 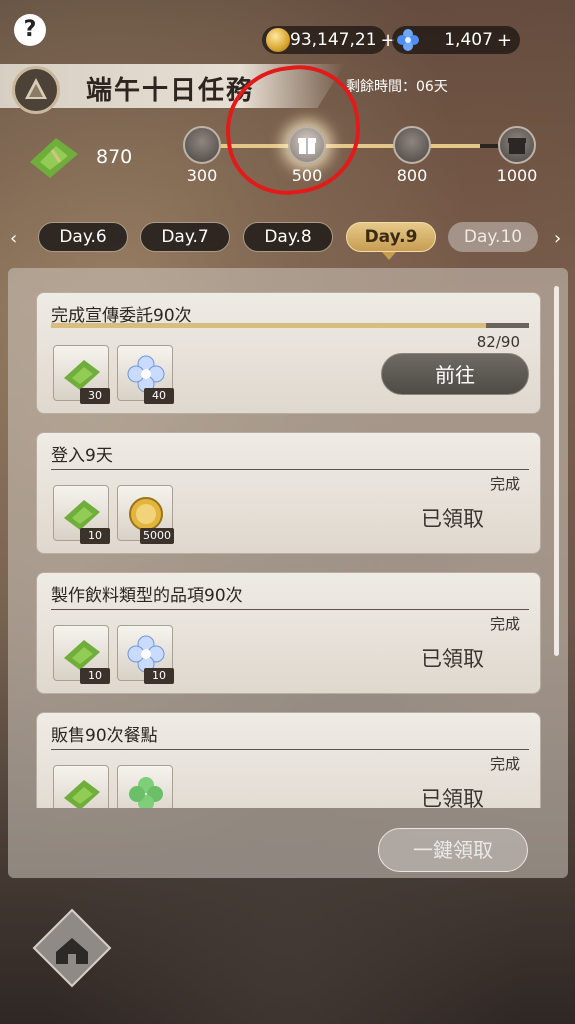 What do you see at coordinates (493, 237) in the screenshot?
I see `tab-day-10: Day.10` at bounding box center [493, 237].